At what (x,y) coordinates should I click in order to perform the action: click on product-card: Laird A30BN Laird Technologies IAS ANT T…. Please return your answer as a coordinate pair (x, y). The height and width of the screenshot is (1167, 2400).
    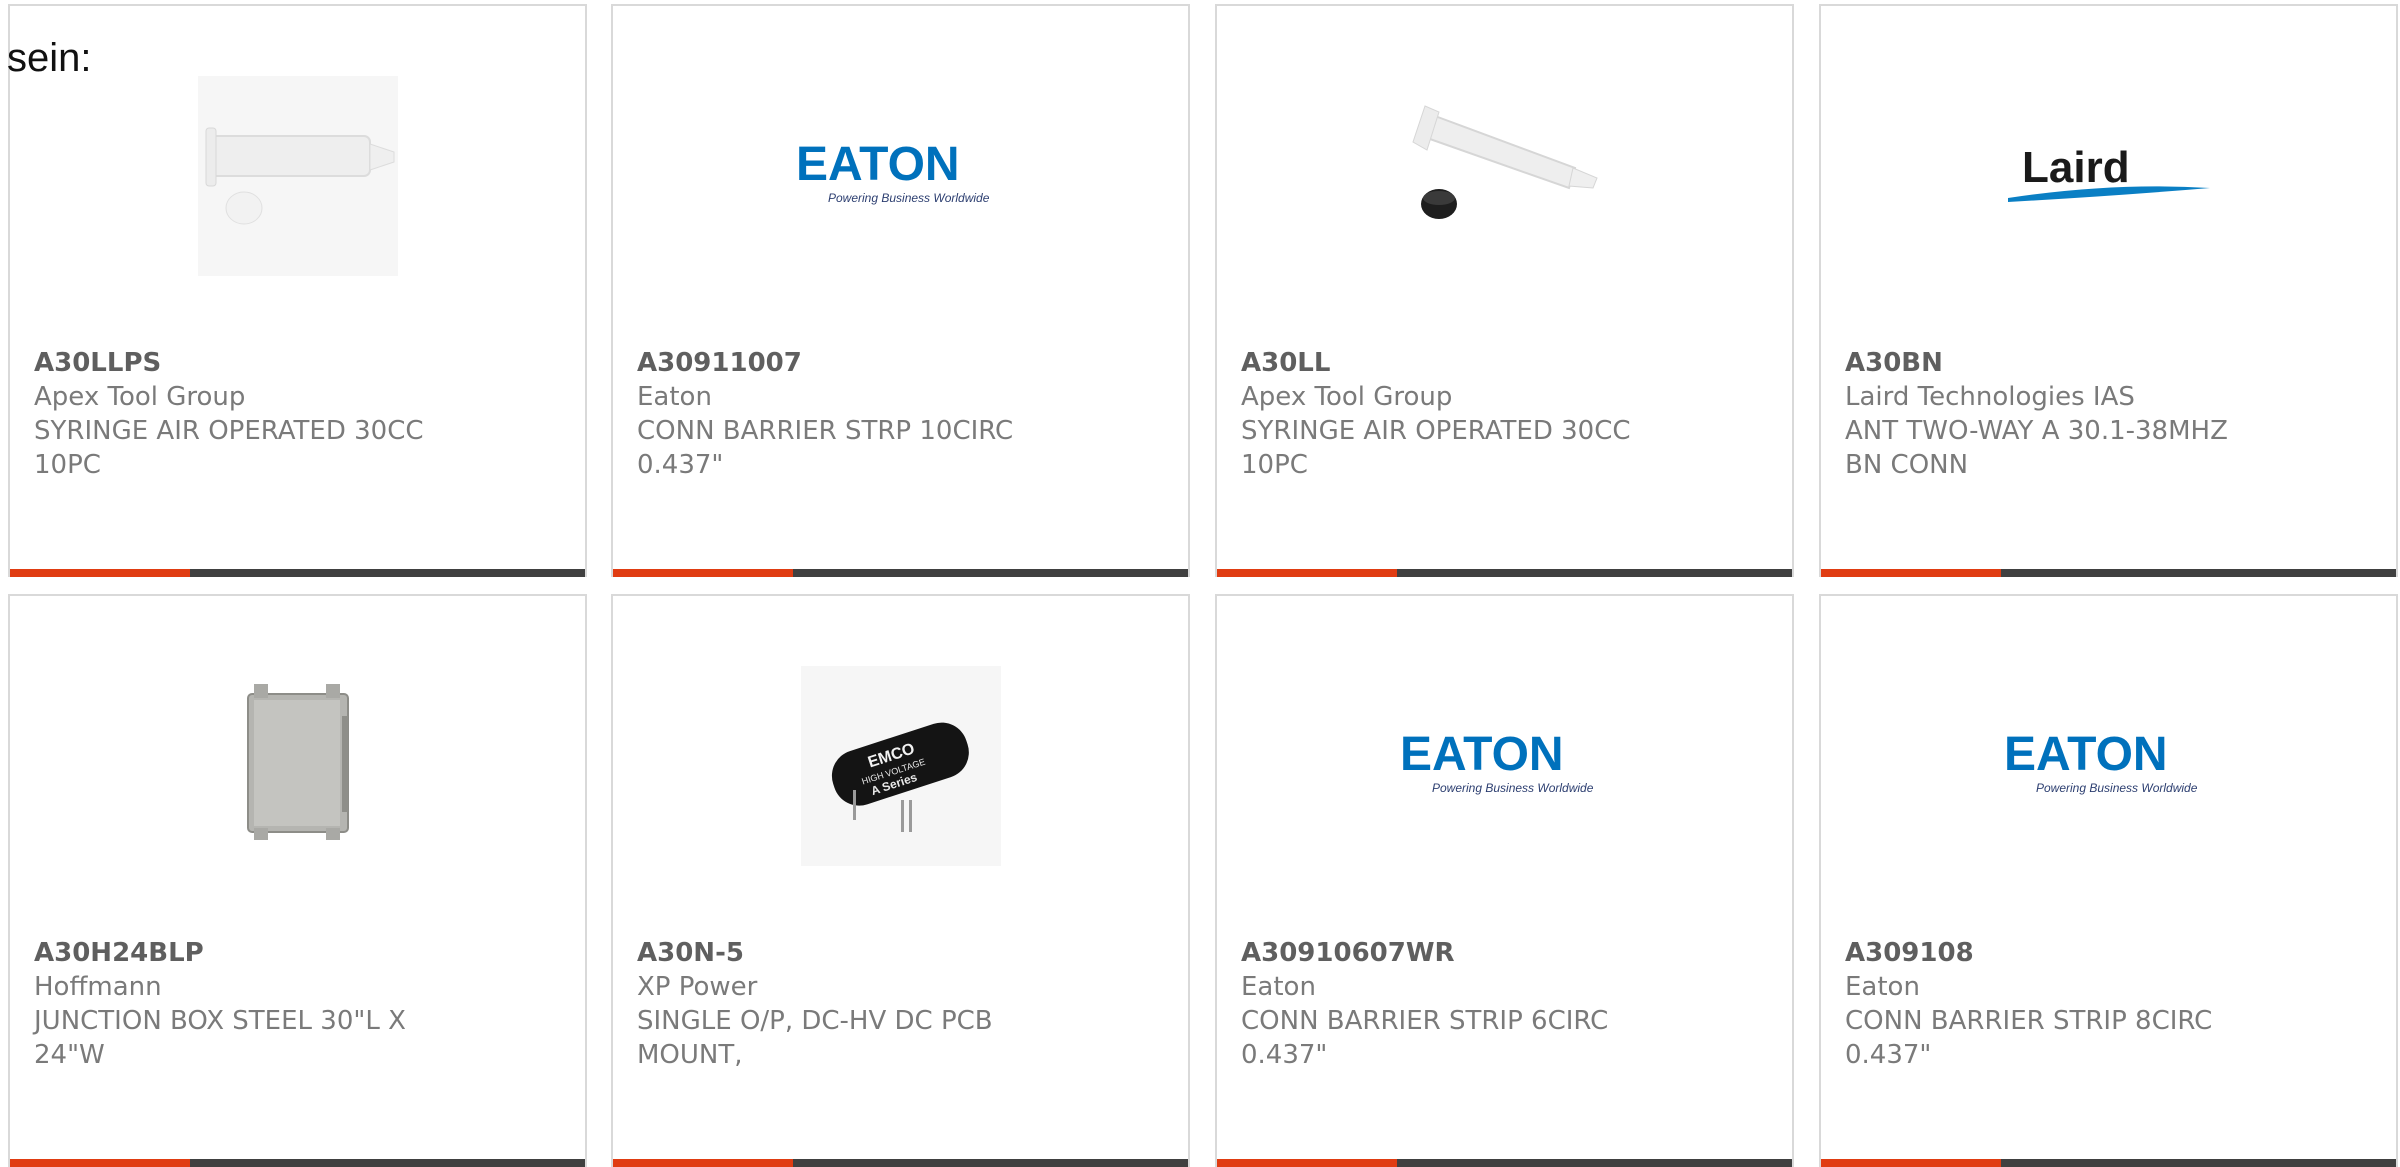
    Looking at the image, I should click on (2108, 290).